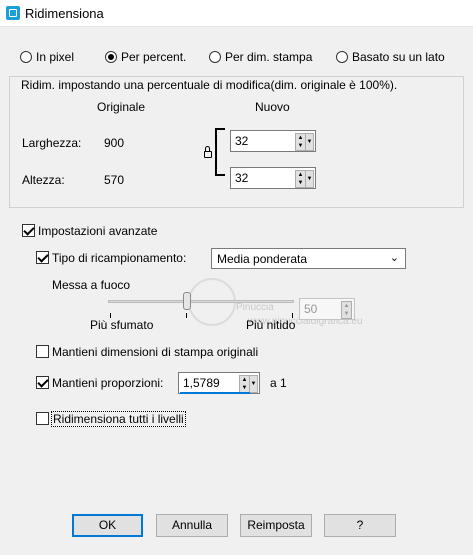 Image resolution: width=473 pixels, height=555 pixels. Describe the element at coordinates (262, 259) in the screenshot. I see `resample-type-value: Media ponderata` at that location.